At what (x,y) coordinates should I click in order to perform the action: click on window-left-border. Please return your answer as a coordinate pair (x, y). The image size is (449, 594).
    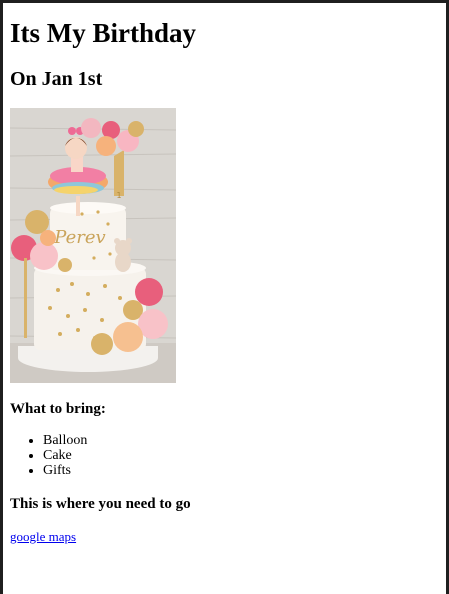
    Looking at the image, I should click on (1, 297).